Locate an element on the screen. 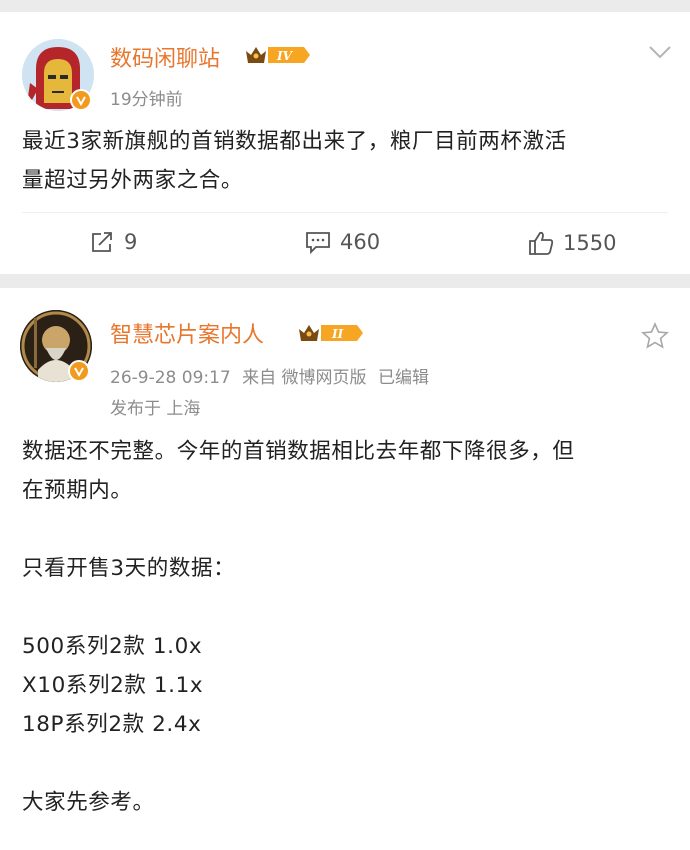 The height and width of the screenshot is (850, 690). post-body: 最近3家新旗舰的首销数据都出来了，粮厂目前两杯激活 量超过另外两家之合。 is located at coordinates (344, 161).